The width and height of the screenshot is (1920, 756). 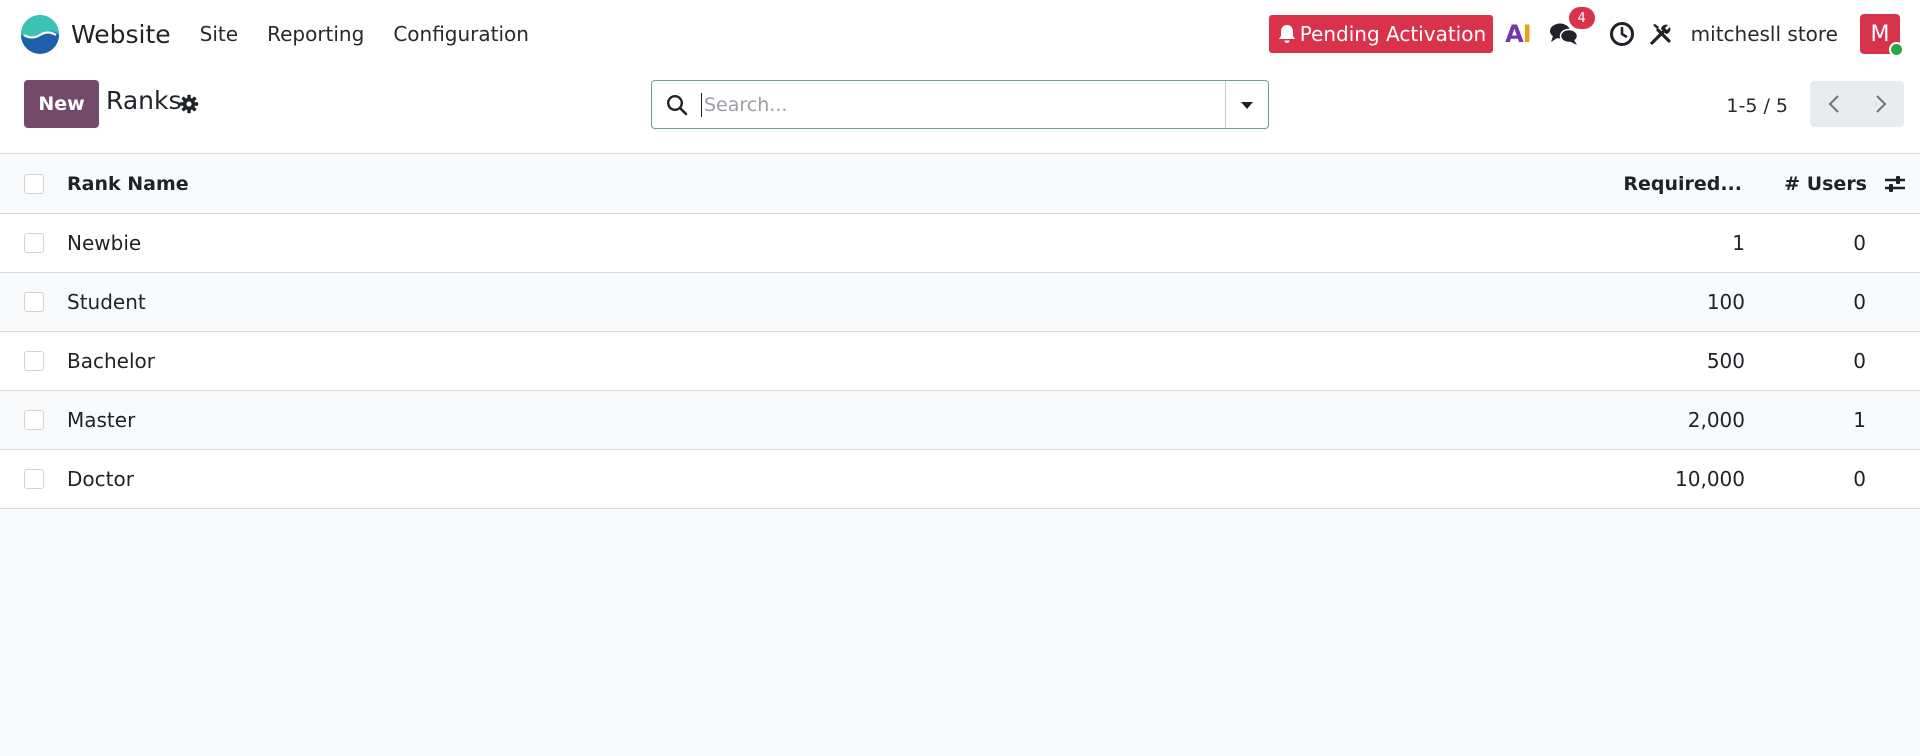 What do you see at coordinates (960, 184) in the screenshot?
I see `table-header: Rank Name Required... # Users` at bounding box center [960, 184].